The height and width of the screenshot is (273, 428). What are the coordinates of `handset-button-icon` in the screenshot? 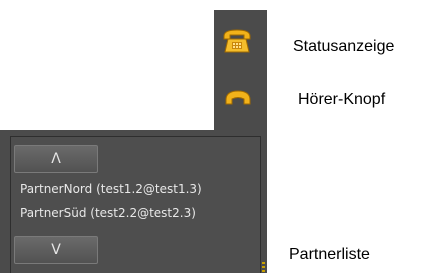 It's located at (238, 98).